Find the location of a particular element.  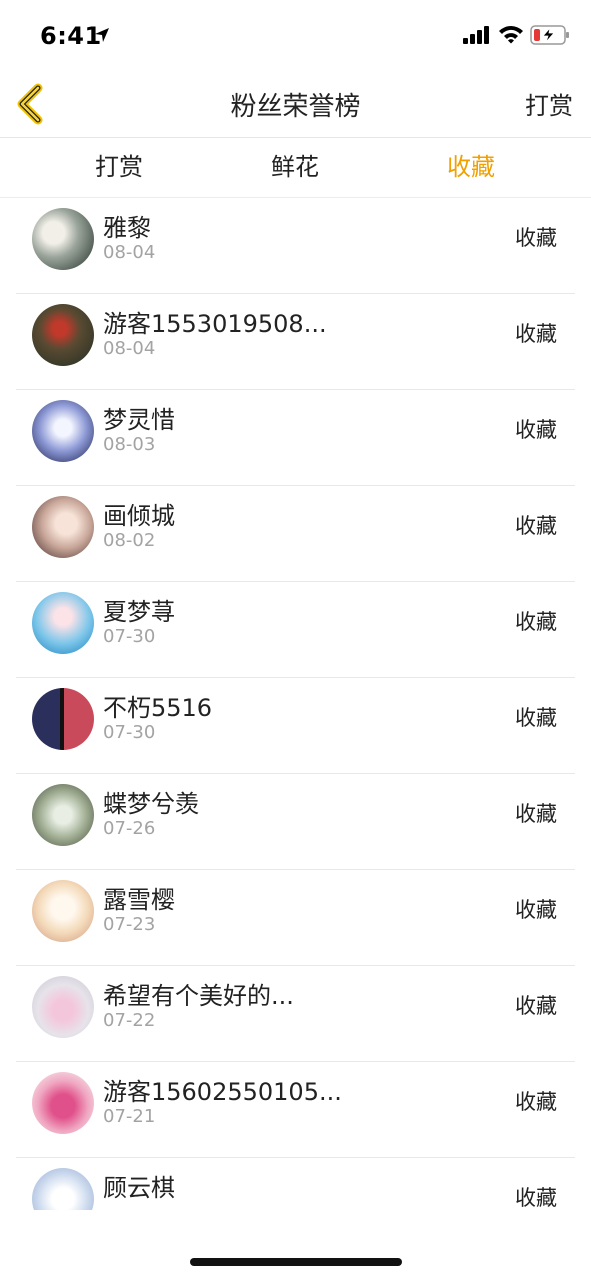

location-arrow-icon is located at coordinates (102, 35).